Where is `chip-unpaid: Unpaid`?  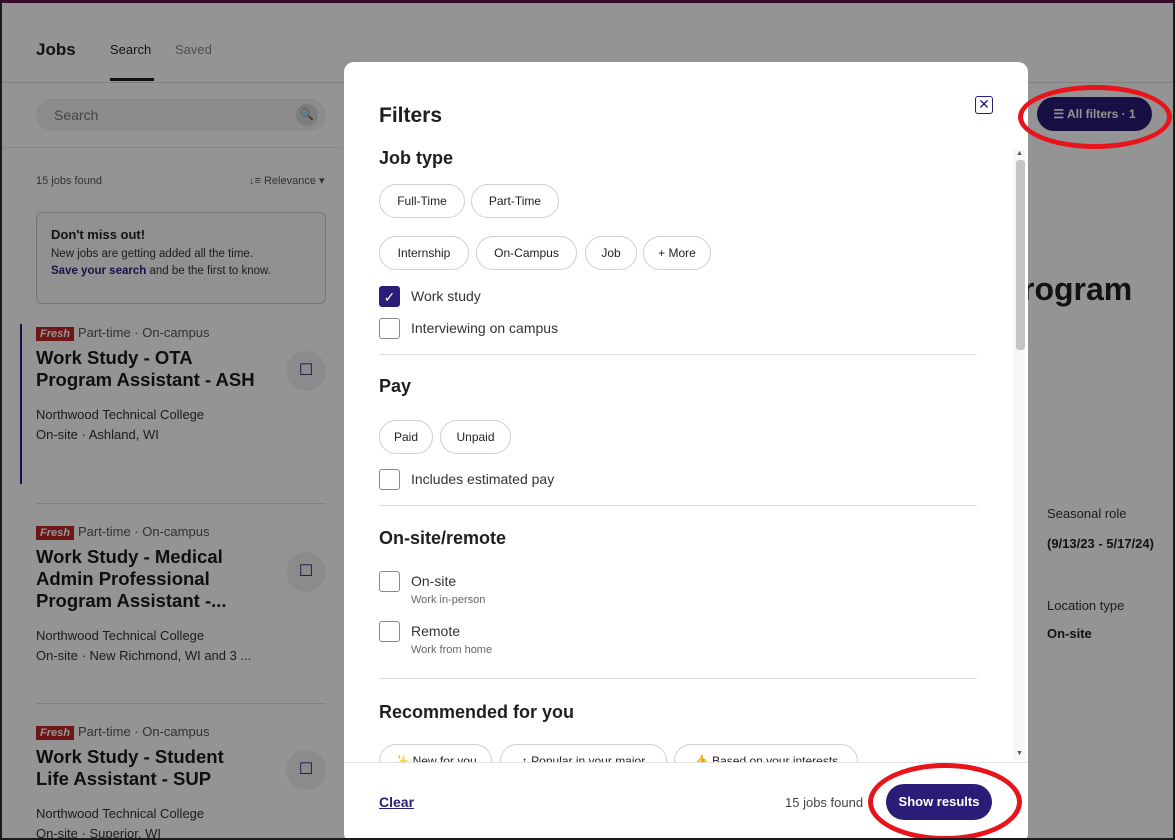
chip-unpaid: Unpaid is located at coordinates (475, 437).